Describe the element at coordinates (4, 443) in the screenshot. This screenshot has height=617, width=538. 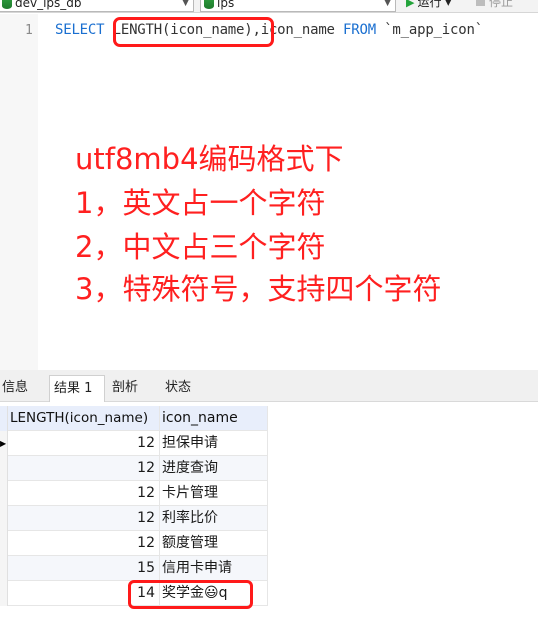
I see `current-row-icon: ▶` at that location.